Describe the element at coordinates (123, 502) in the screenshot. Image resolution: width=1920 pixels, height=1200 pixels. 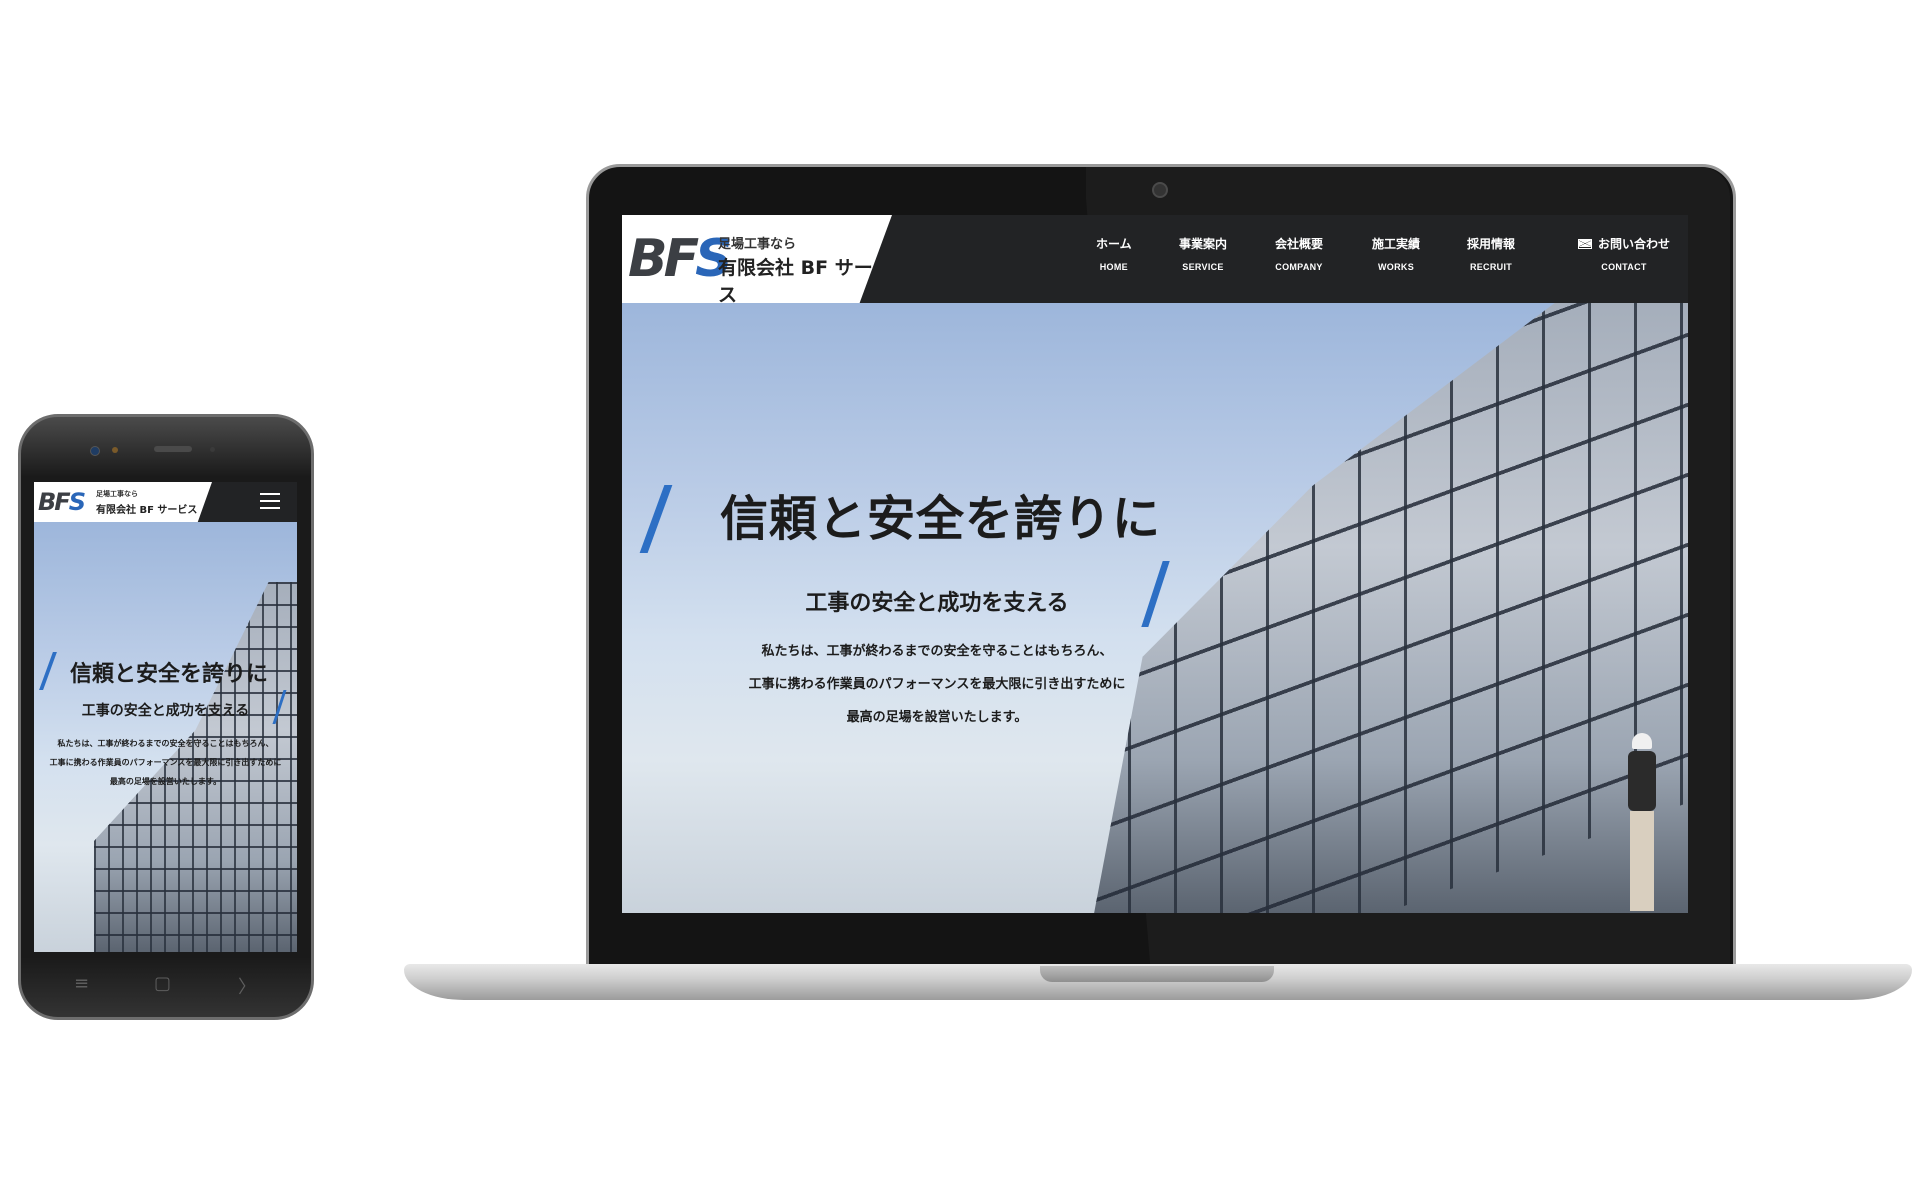
I see `mobile-logo-area: BFS 足場工事なら 有限会社 BF サービス` at that location.